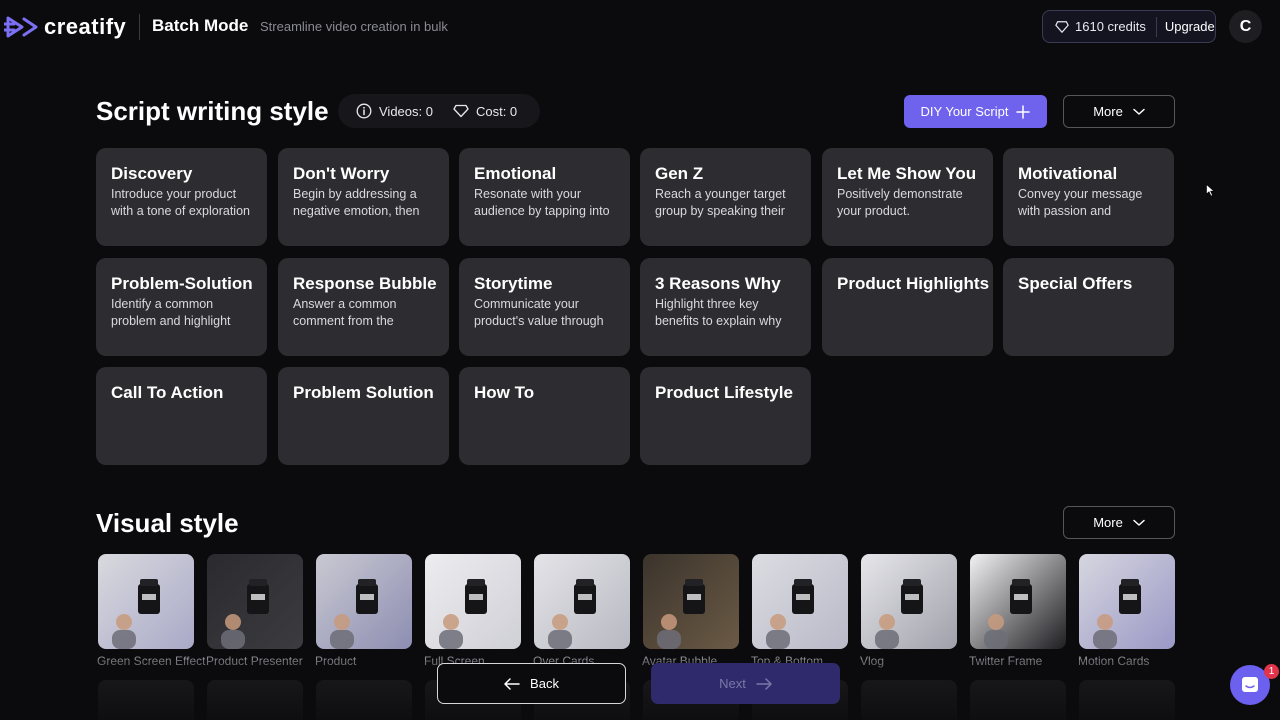  What do you see at coordinates (764, 683) in the screenshot?
I see `arrow-right-icon` at bounding box center [764, 683].